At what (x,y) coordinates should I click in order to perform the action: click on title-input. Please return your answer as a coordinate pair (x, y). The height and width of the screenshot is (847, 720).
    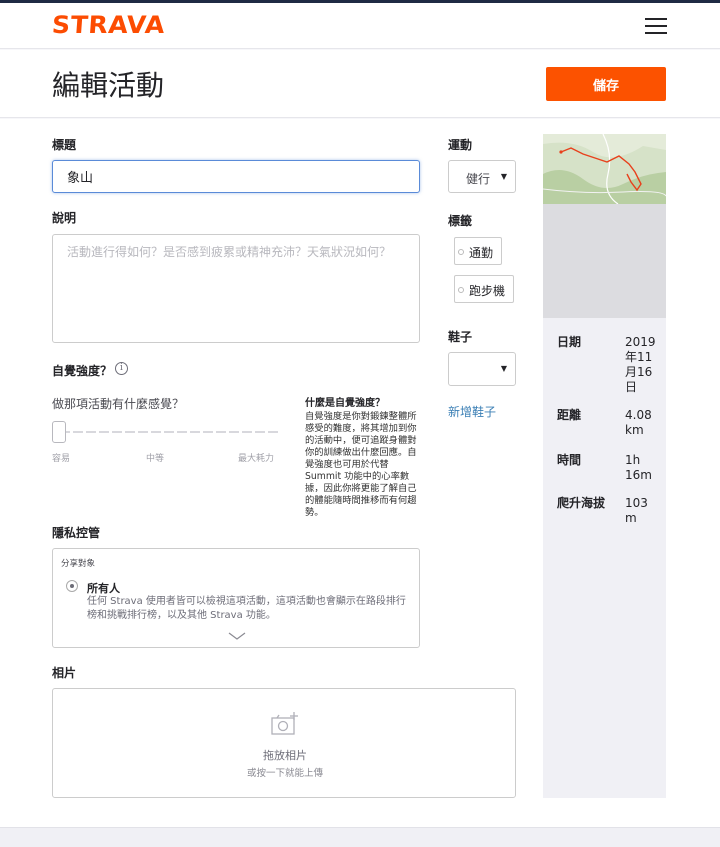
    Looking at the image, I should click on (236, 176).